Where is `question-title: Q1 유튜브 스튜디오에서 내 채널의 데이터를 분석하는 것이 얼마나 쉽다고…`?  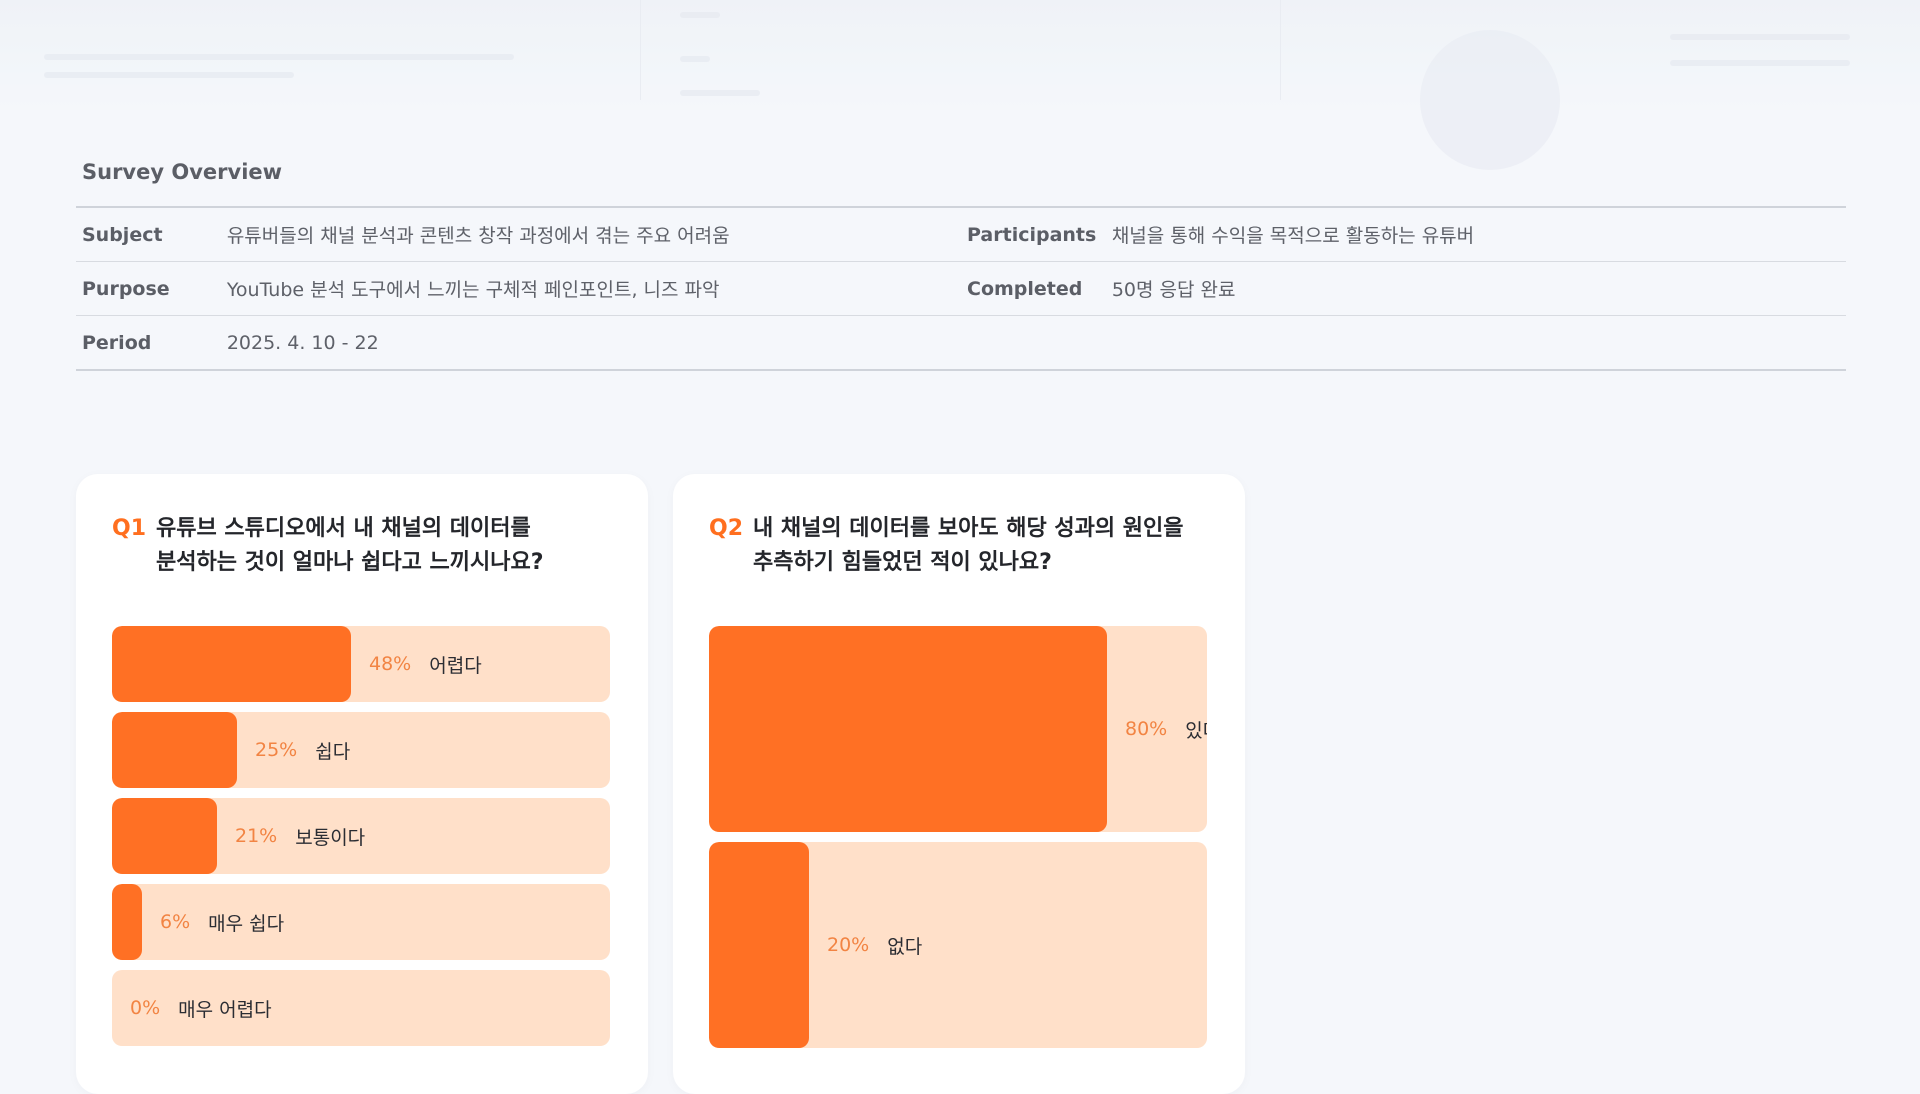
question-title: Q1 유튜브 스튜디오에서 내 채널의 데이터를 분석하는 것이 얼마나 쉽다고… is located at coordinates (354, 546).